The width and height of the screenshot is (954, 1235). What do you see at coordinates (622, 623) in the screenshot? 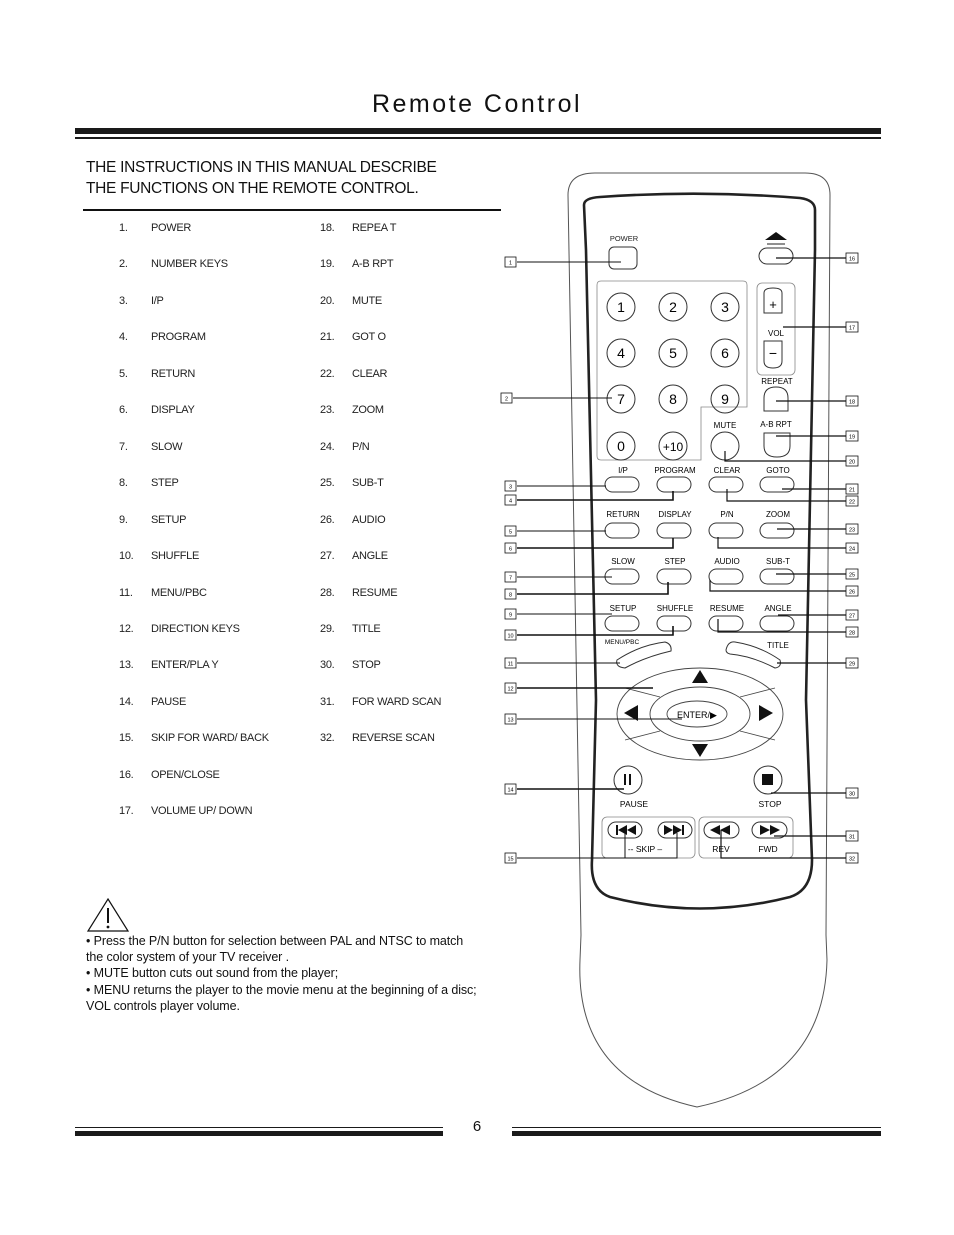
I see `setup-button` at bounding box center [622, 623].